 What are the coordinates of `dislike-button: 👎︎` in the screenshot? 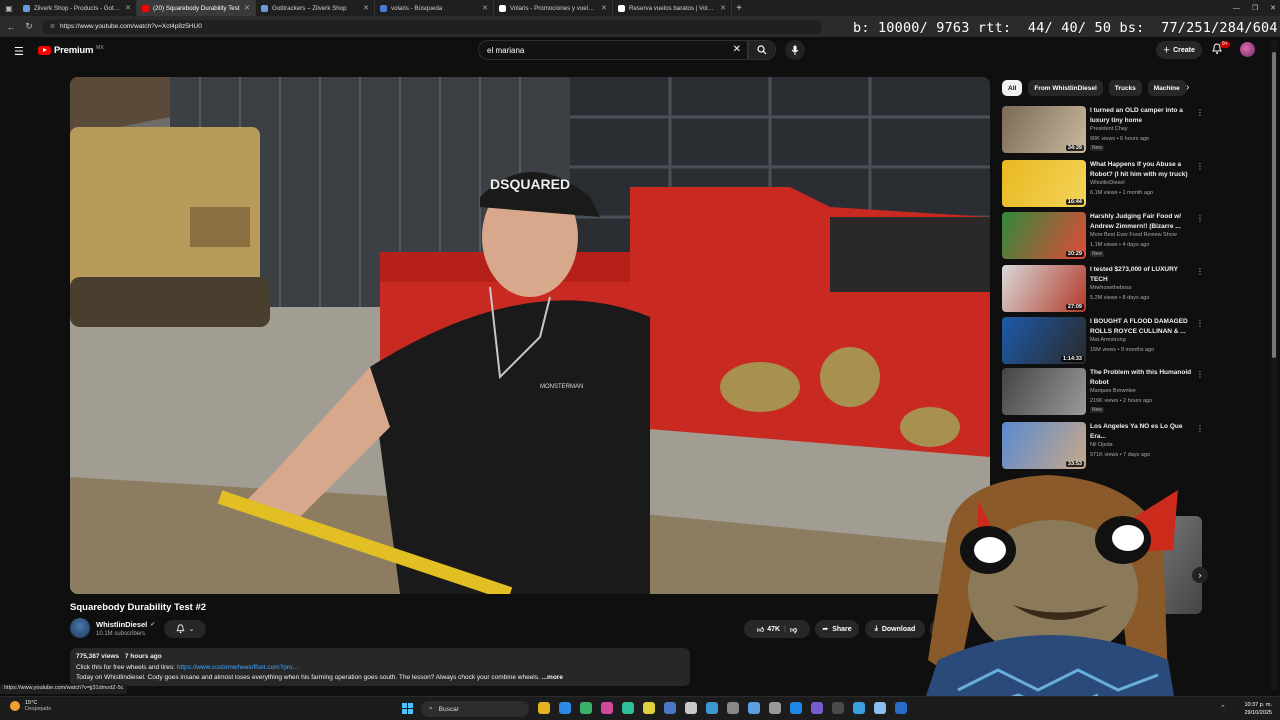 It's located at (793, 629).